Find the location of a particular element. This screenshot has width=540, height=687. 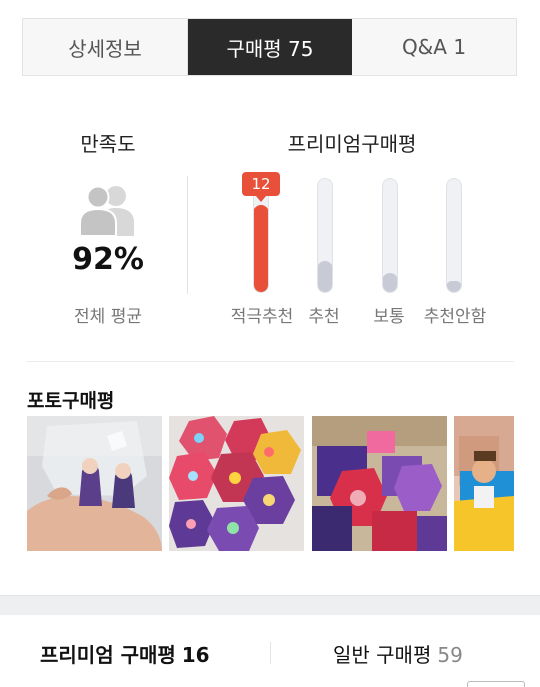

general-review-label: 일반 구매평 is located at coordinates (382, 655).